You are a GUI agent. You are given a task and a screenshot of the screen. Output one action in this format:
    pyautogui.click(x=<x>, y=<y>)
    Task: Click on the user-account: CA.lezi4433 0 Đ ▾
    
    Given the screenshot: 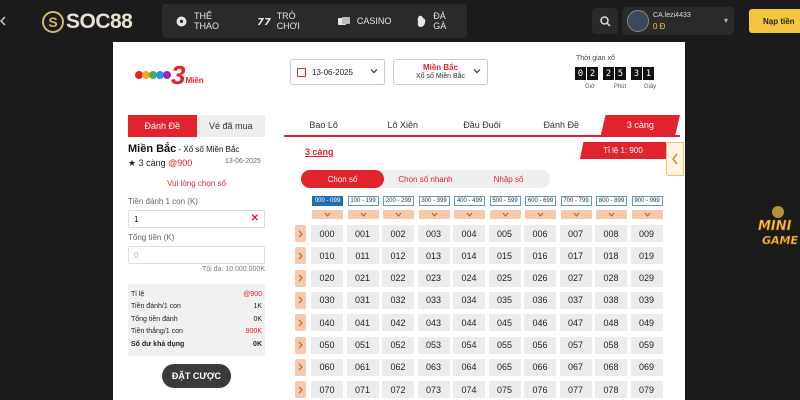 What is the action you would take?
    pyautogui.click(x=678, y=21)
    